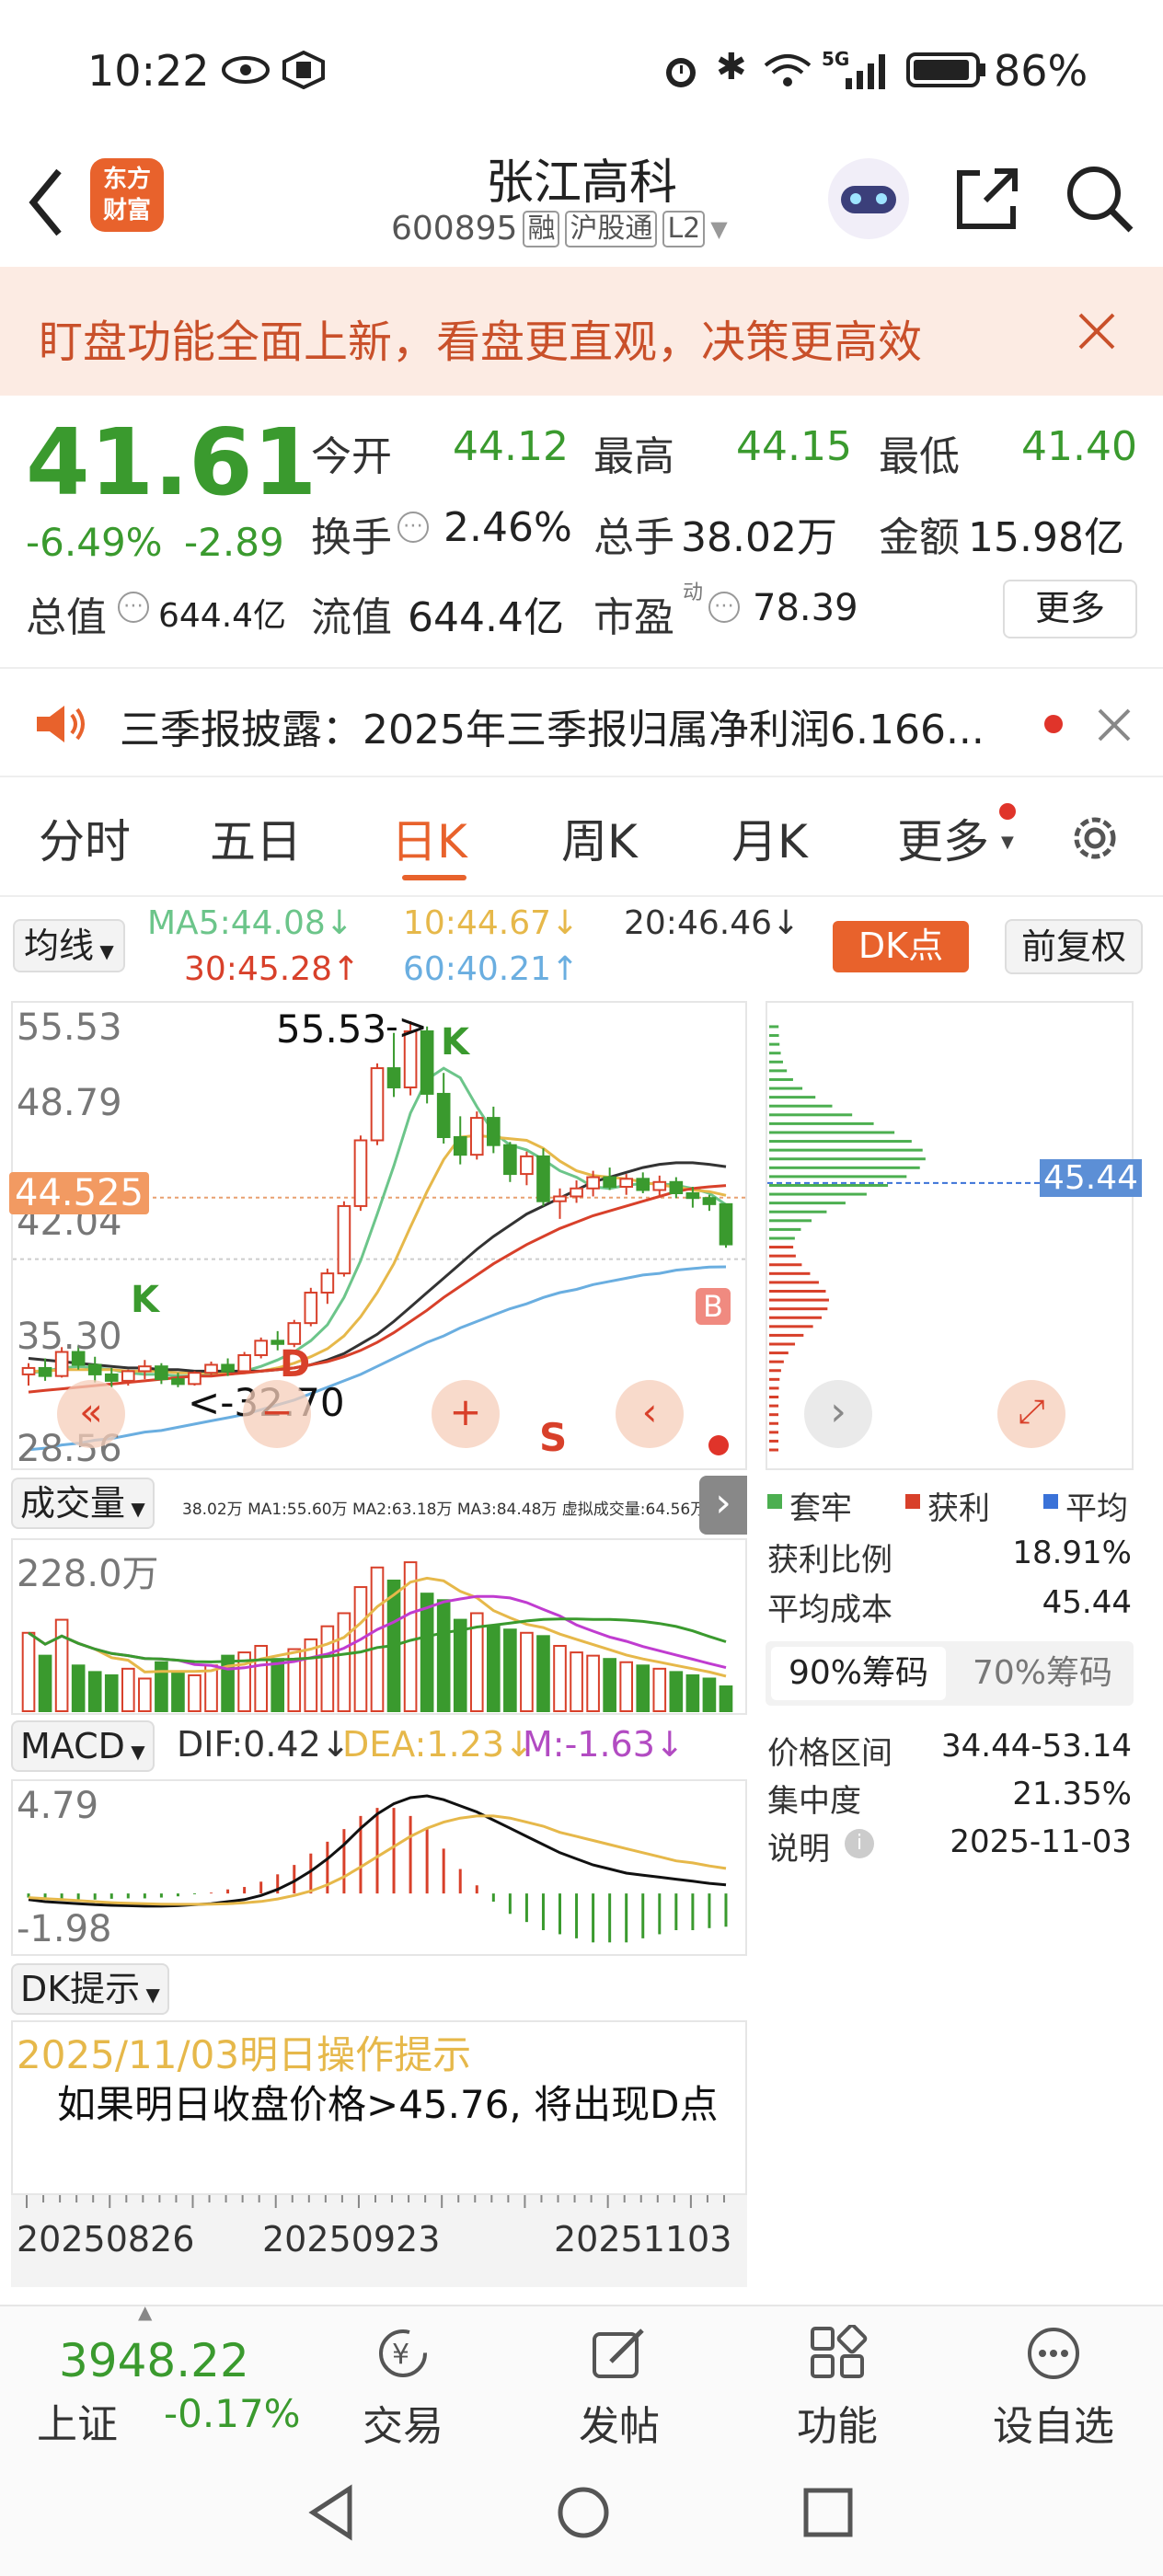 This screenshot has width=1163, height=2576. What do you see at coordinates (775, 1501) in the screenshot?
I see `trapped-swatch` at bounding box center [775, 1501].